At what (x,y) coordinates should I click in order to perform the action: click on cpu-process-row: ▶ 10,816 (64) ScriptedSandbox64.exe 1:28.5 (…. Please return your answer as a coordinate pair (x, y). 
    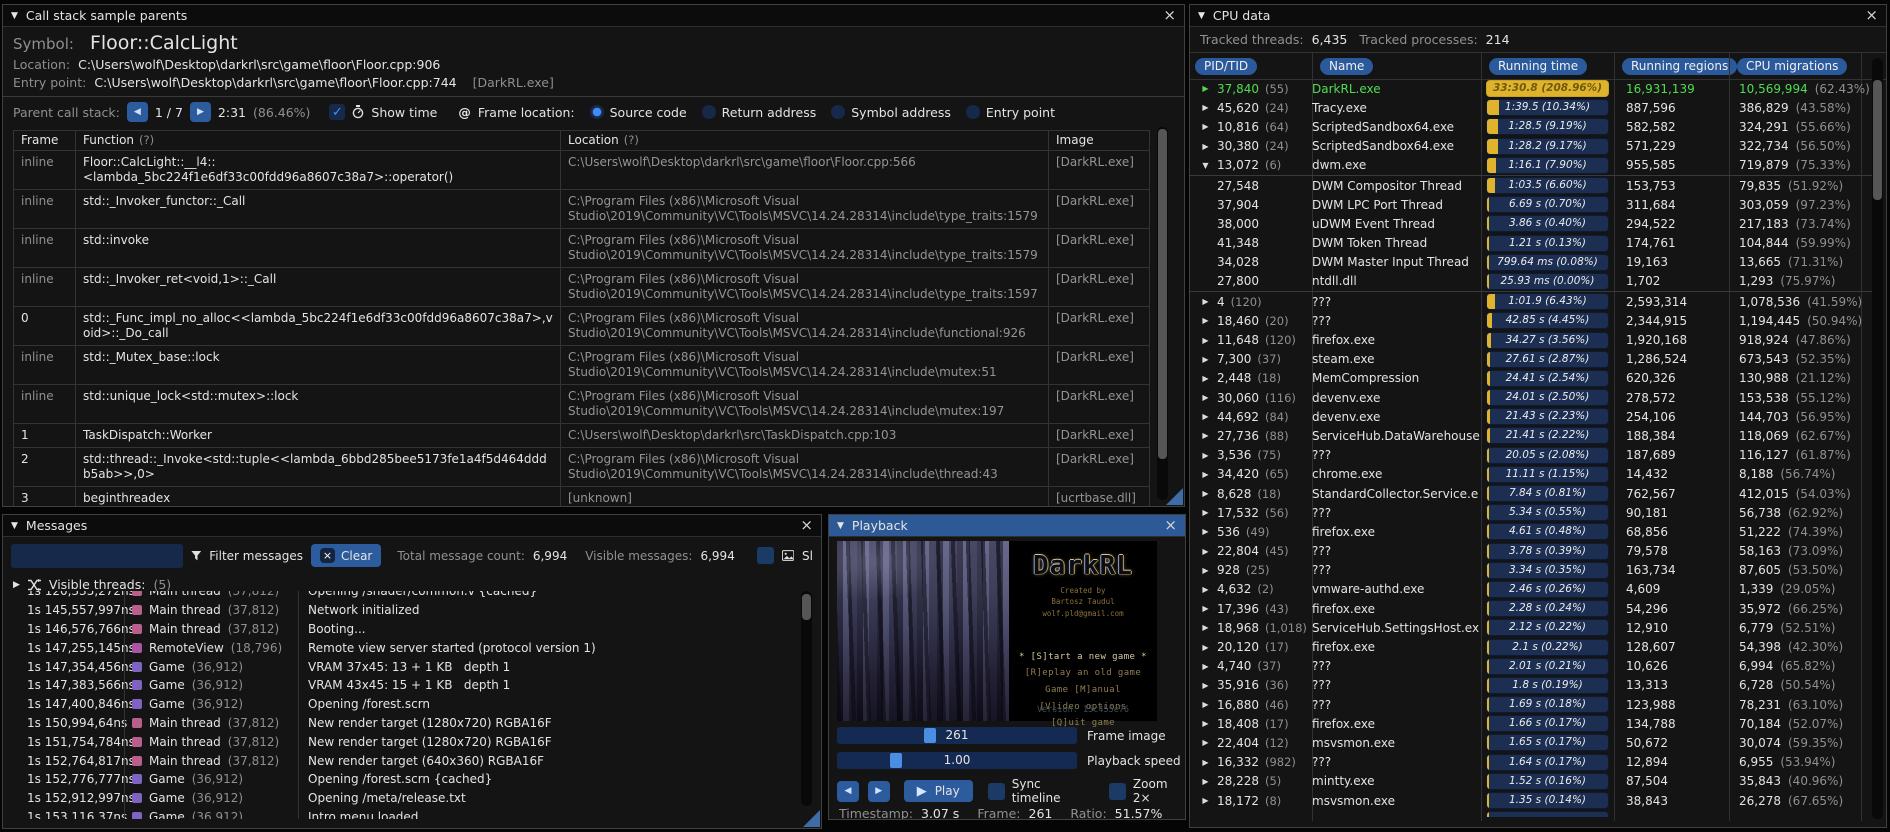
    Looking at the image, I should click on (1531, 126).